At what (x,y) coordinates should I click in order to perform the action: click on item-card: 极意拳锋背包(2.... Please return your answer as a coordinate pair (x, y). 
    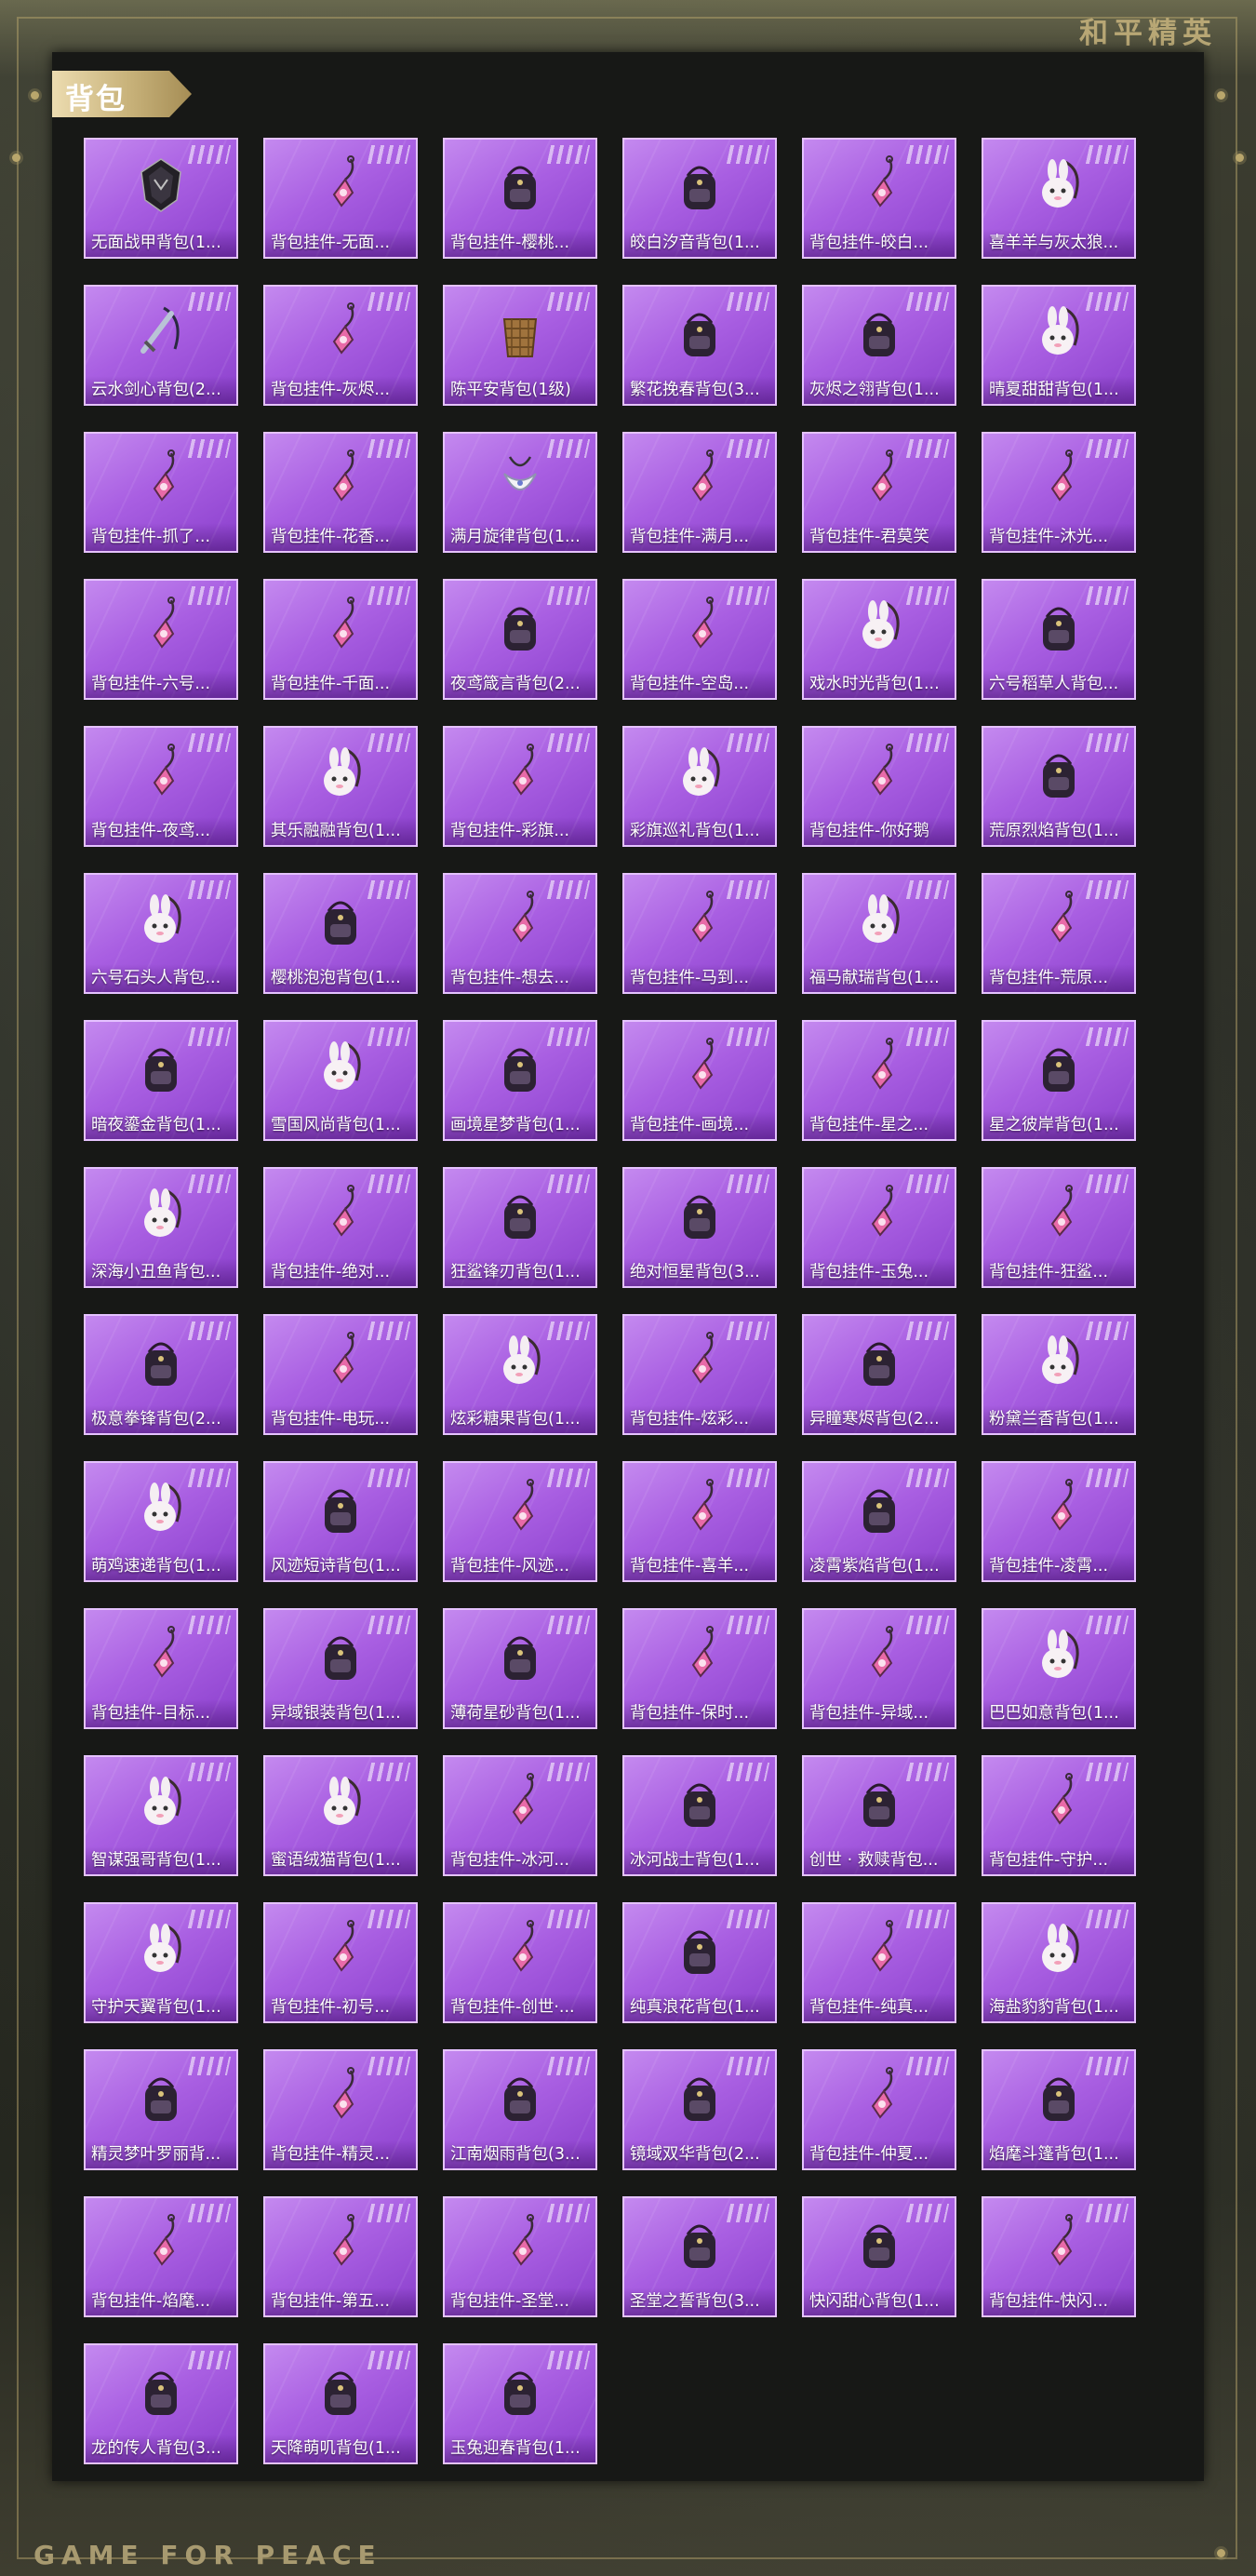
    Looking at the image, I should click on (161, 1374).